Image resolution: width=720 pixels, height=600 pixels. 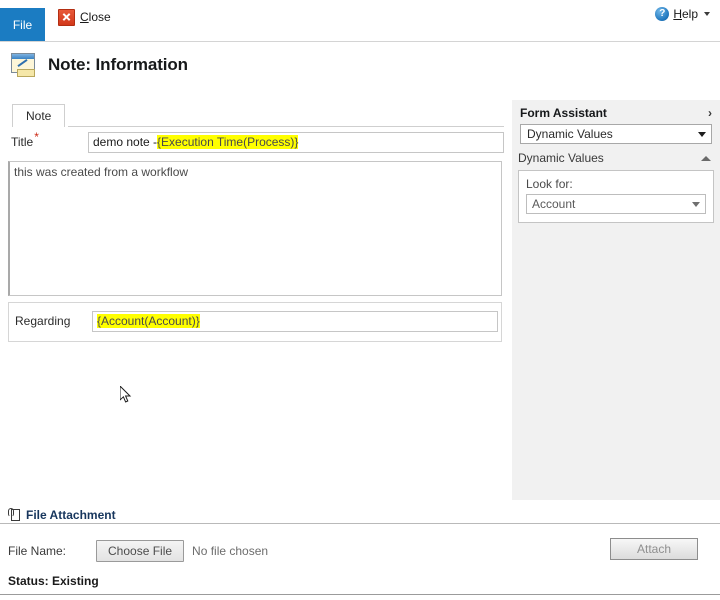 I want to click on help-label-rest: elp, so click(x=689, y=14).